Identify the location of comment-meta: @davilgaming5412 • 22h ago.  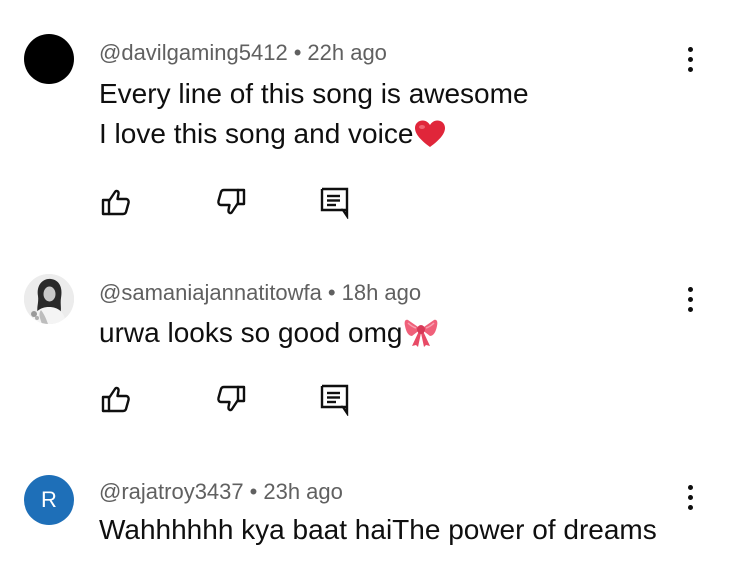
(243, 53).